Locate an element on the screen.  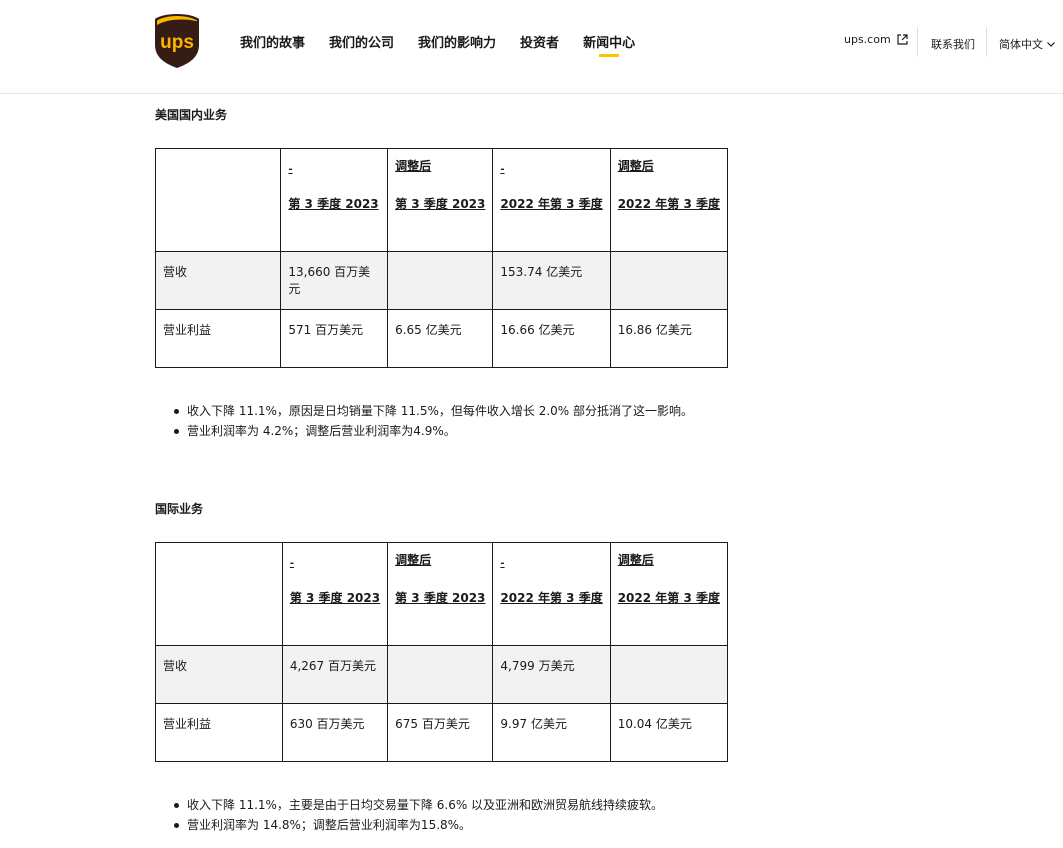
table-row: 营收 4,267 百万美元 4,799 万美元 is located at coordinates (442, 674).